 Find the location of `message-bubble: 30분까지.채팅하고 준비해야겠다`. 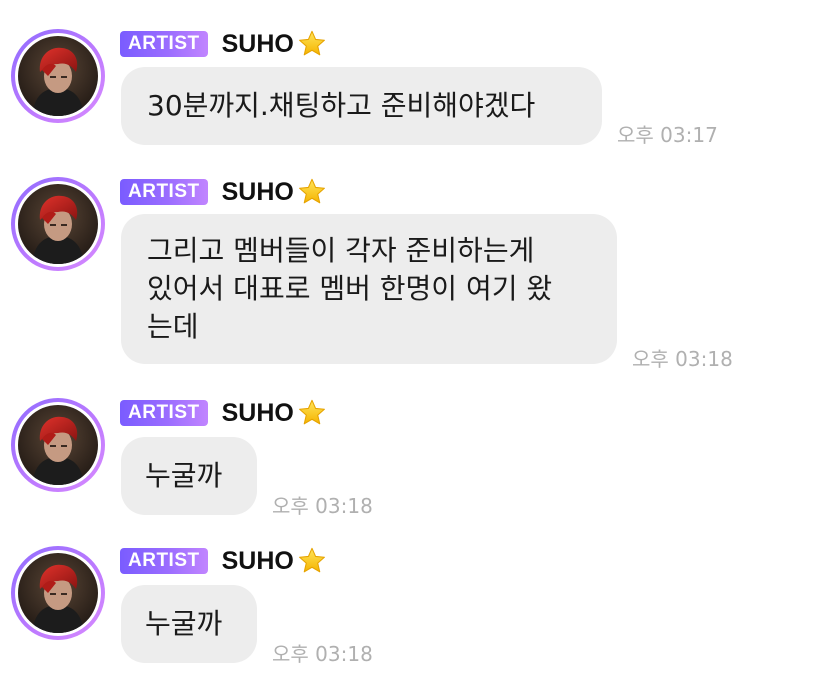

message-bubble: 30분까지.채팅하고 준비해야겠다 is located at coordinates (361, 106).